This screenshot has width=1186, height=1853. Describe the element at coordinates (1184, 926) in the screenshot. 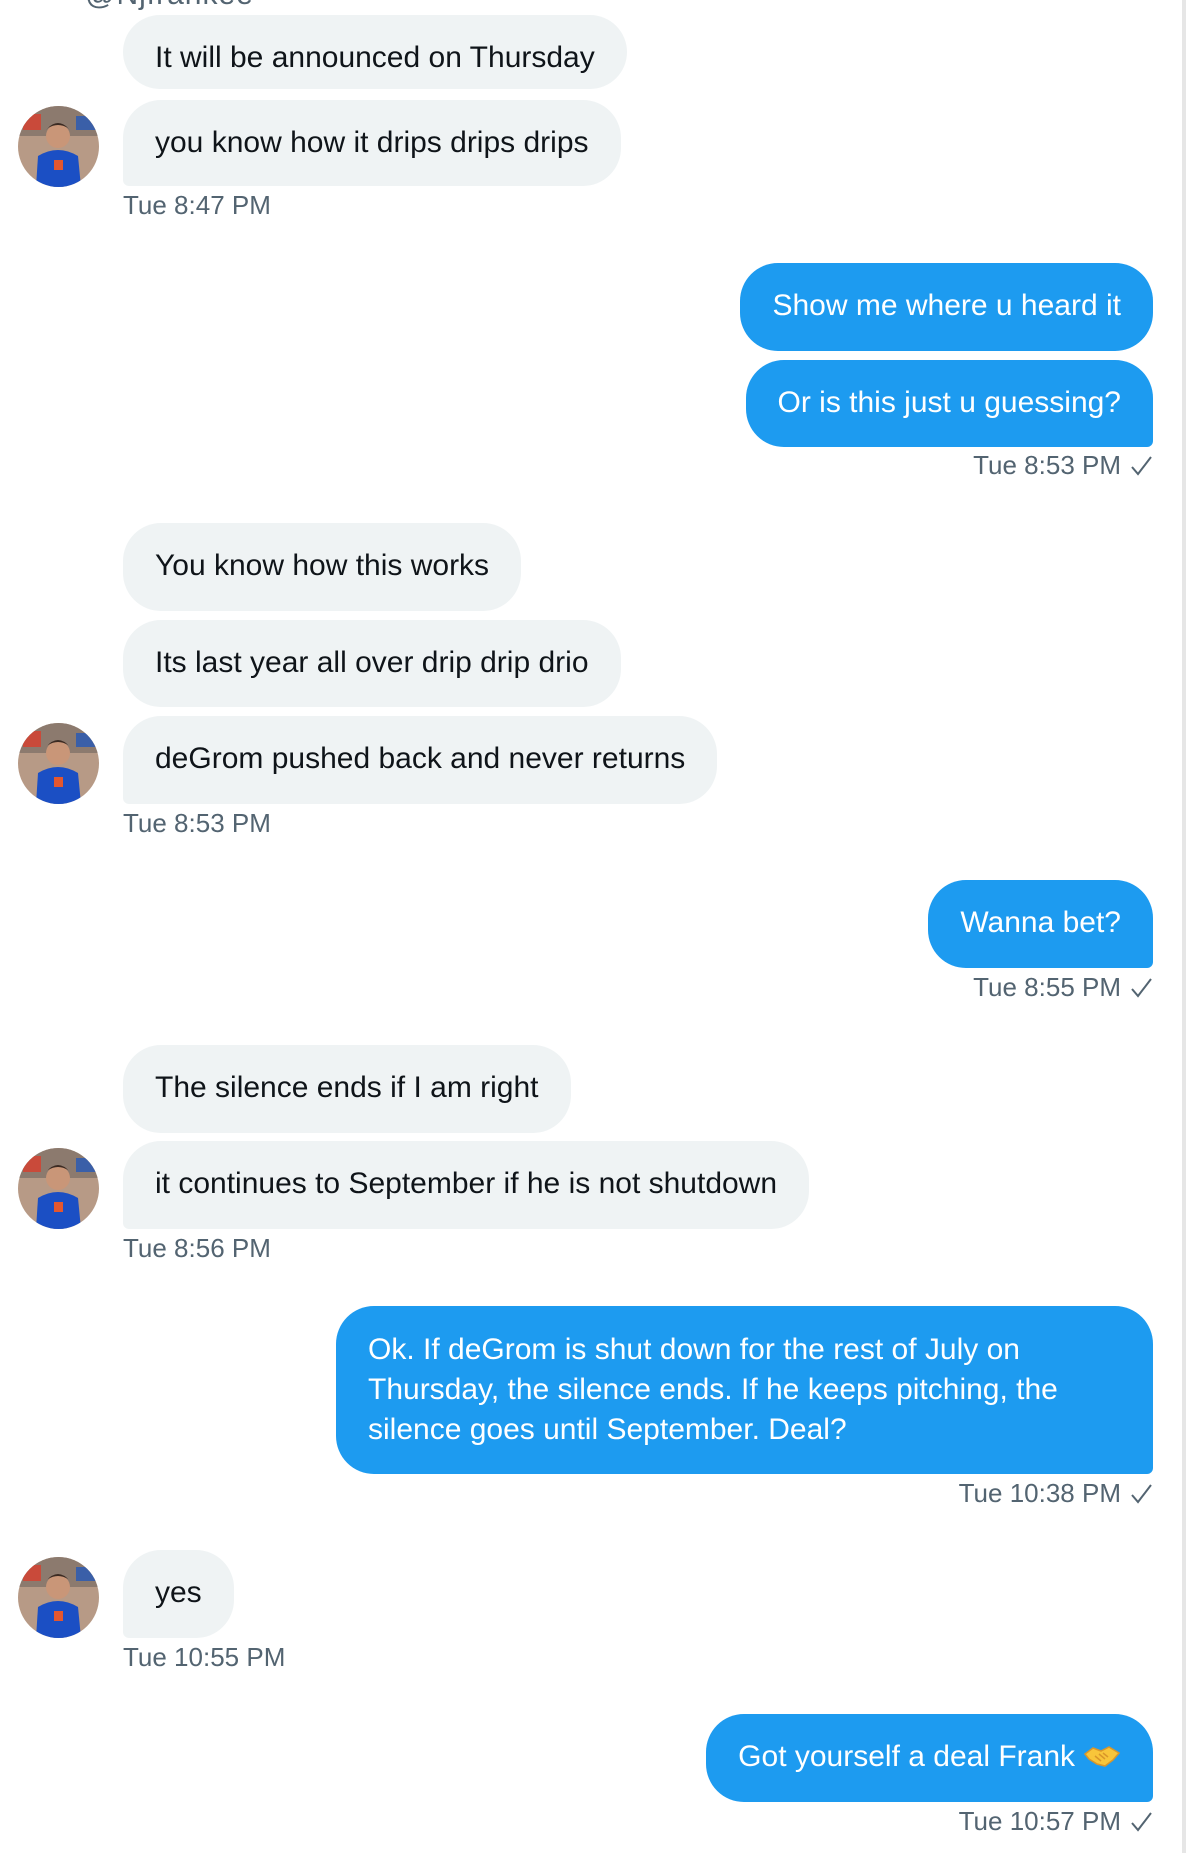

I see `scrollbar` at that location.